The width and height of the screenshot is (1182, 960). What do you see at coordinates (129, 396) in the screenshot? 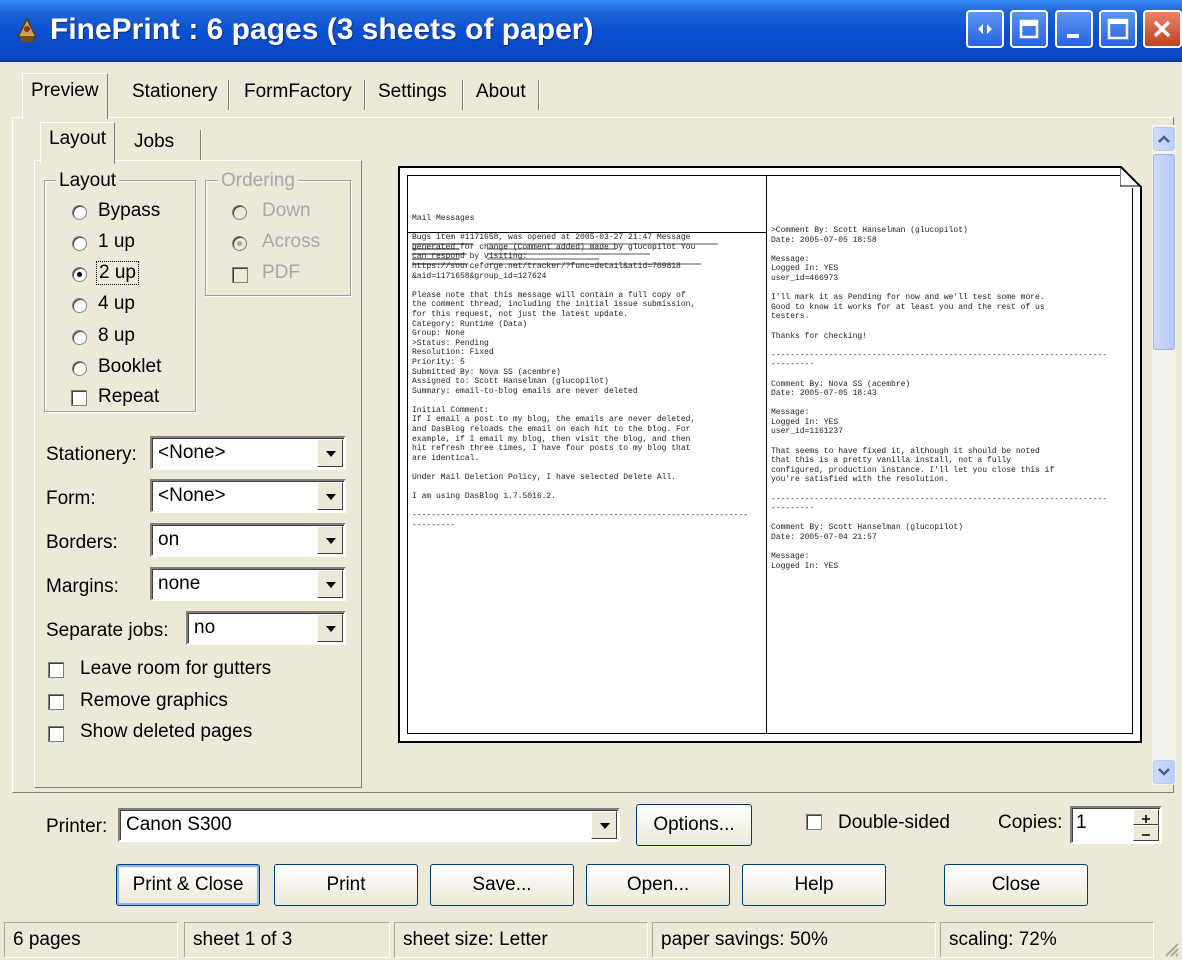
I see `repeat-label: Repeat` at bounding box center [129, 396].